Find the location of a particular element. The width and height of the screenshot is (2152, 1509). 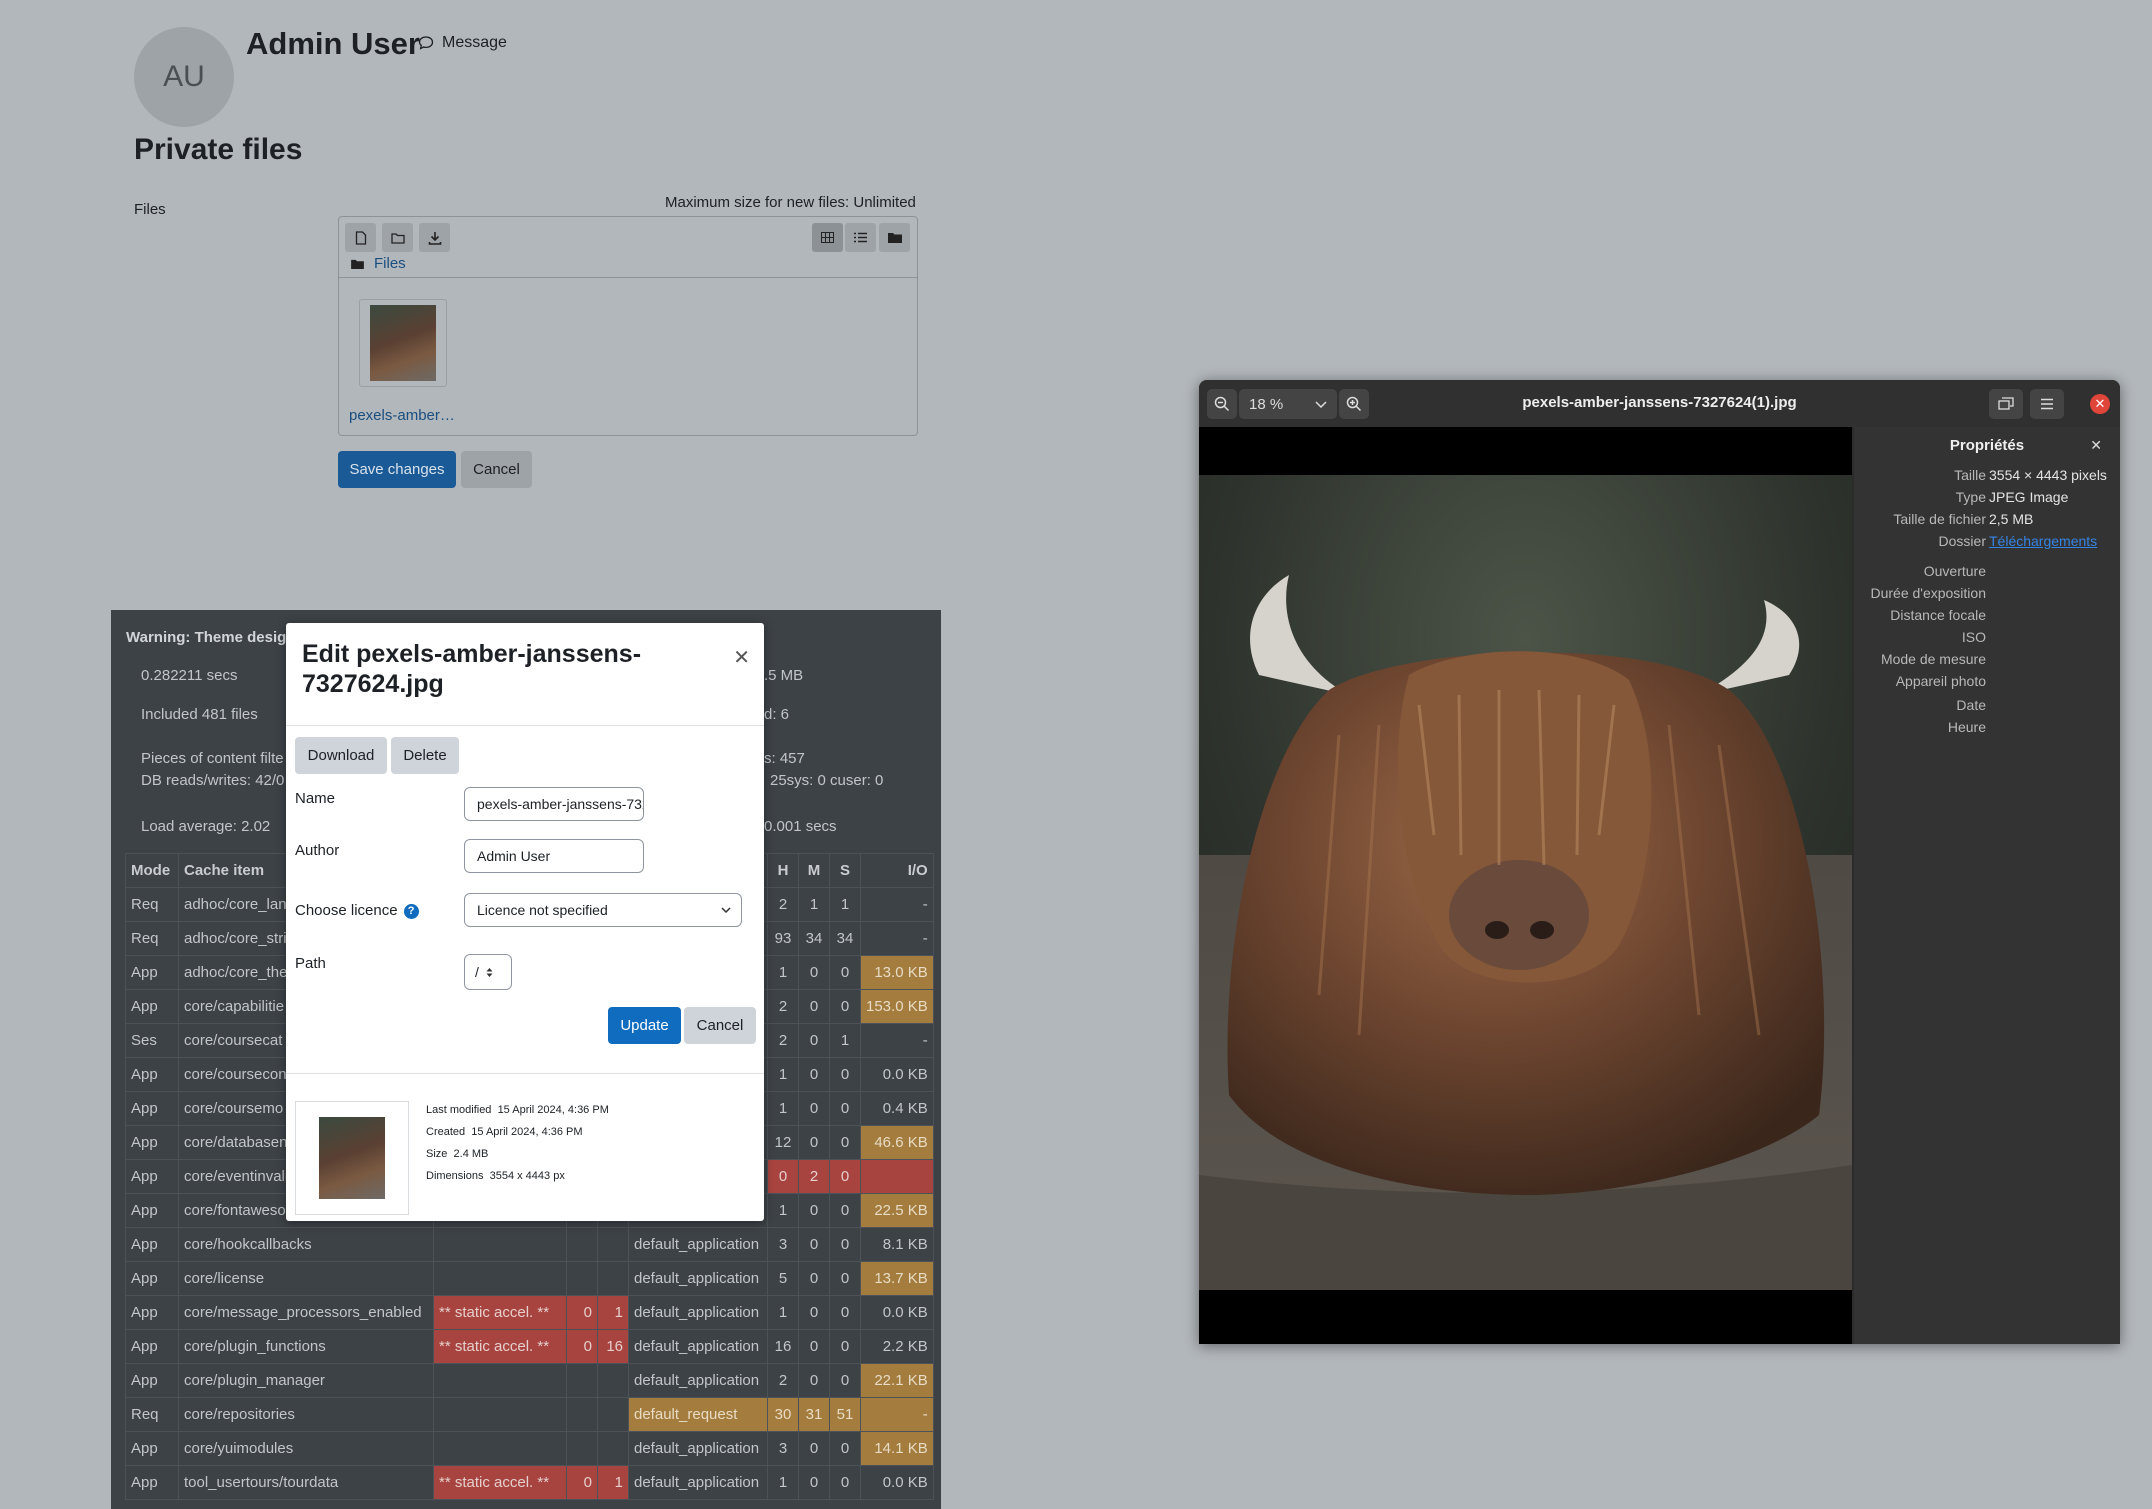

file-thumbnail is located at coordinates (403, 343).